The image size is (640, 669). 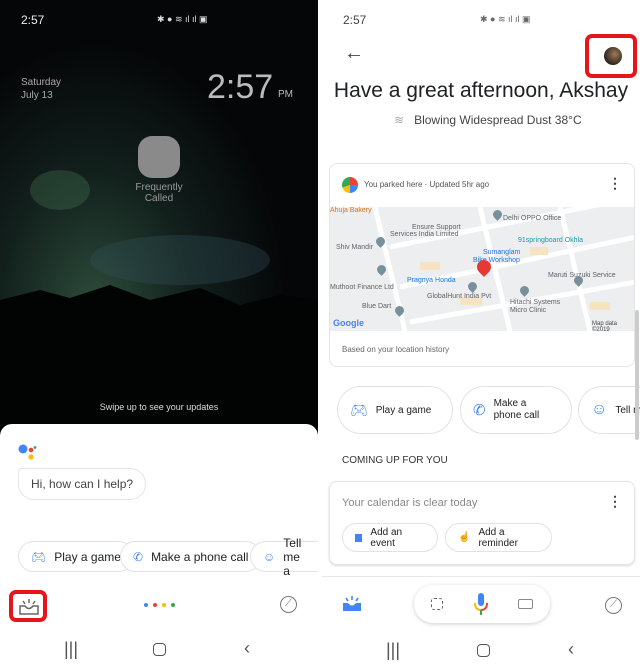 I want to click on dot-red, so click(x=155, y=605).